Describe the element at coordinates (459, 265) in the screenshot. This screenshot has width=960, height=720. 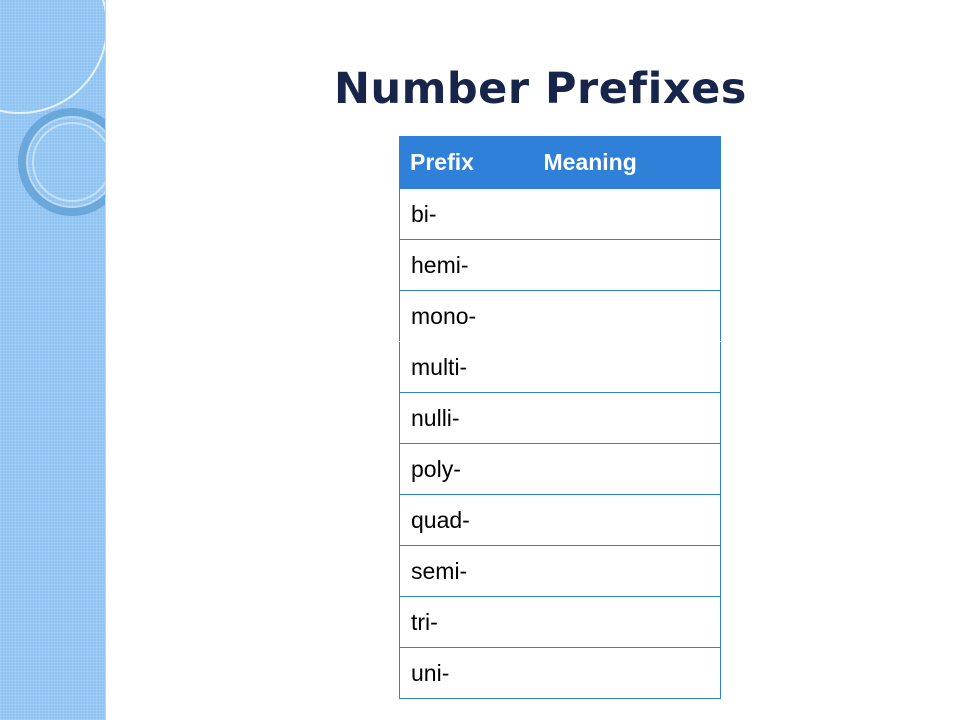
I see `prefix-cell: hemi-` at that location.